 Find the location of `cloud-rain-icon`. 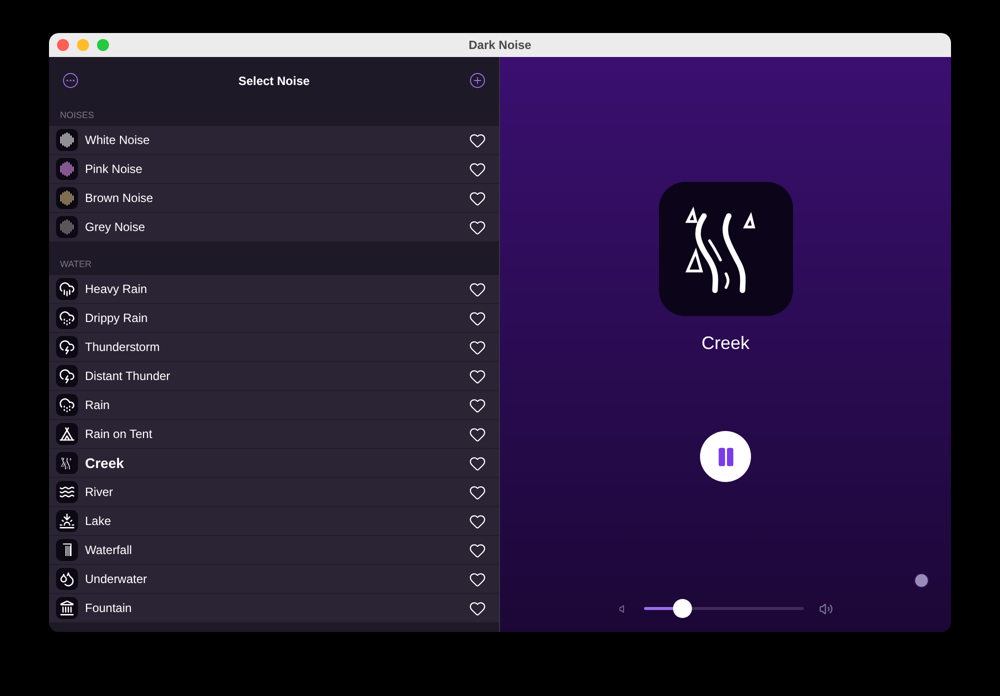

cloud-rain-icon is located at coordinates (67, 289).